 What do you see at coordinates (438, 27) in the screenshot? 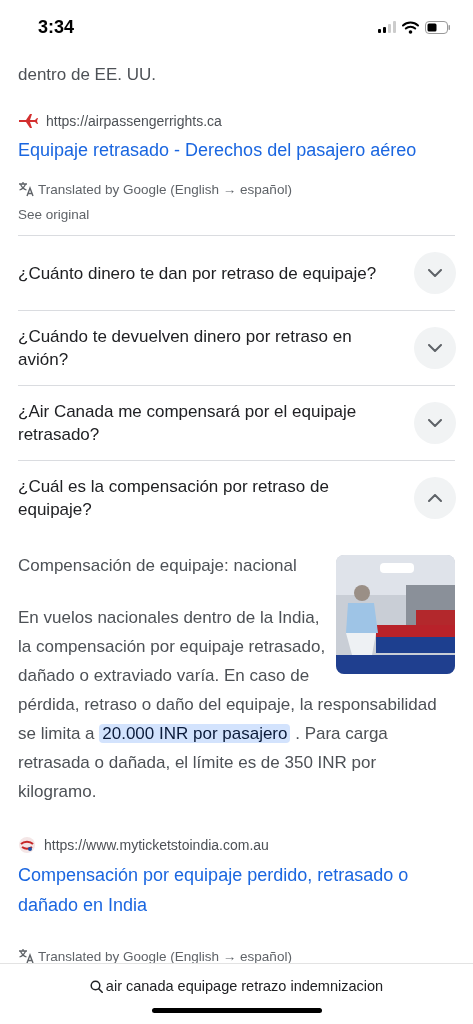
I see `battery-icon` at bounding box center [438, 27].